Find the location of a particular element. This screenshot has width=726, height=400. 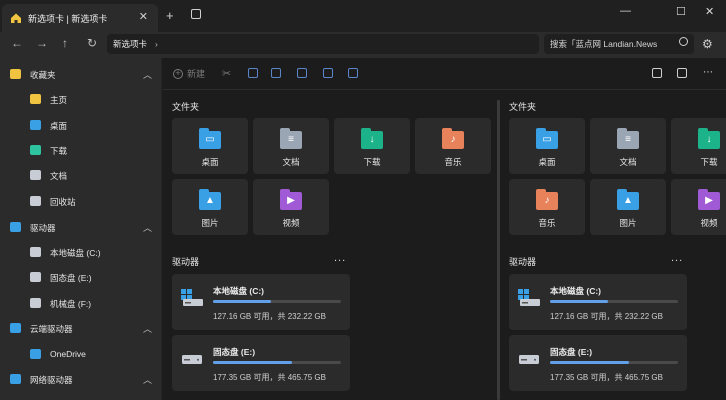

drive-usage-bar is located at coordinates (277, 362).